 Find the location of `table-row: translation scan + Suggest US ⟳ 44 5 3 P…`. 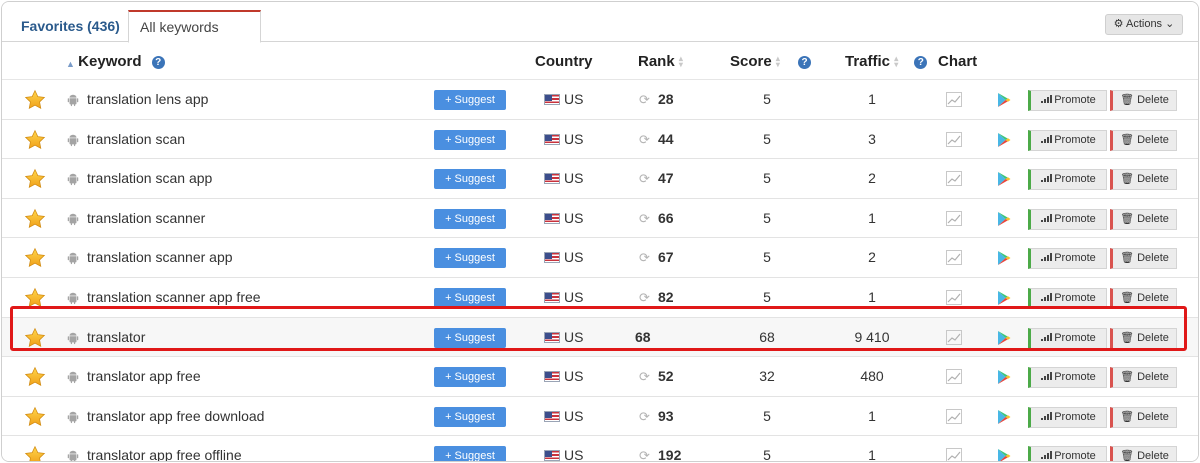

table-row: translation scan + Suggest US ⟳ 44 5 3 P… is located at coordinates (600, 139).